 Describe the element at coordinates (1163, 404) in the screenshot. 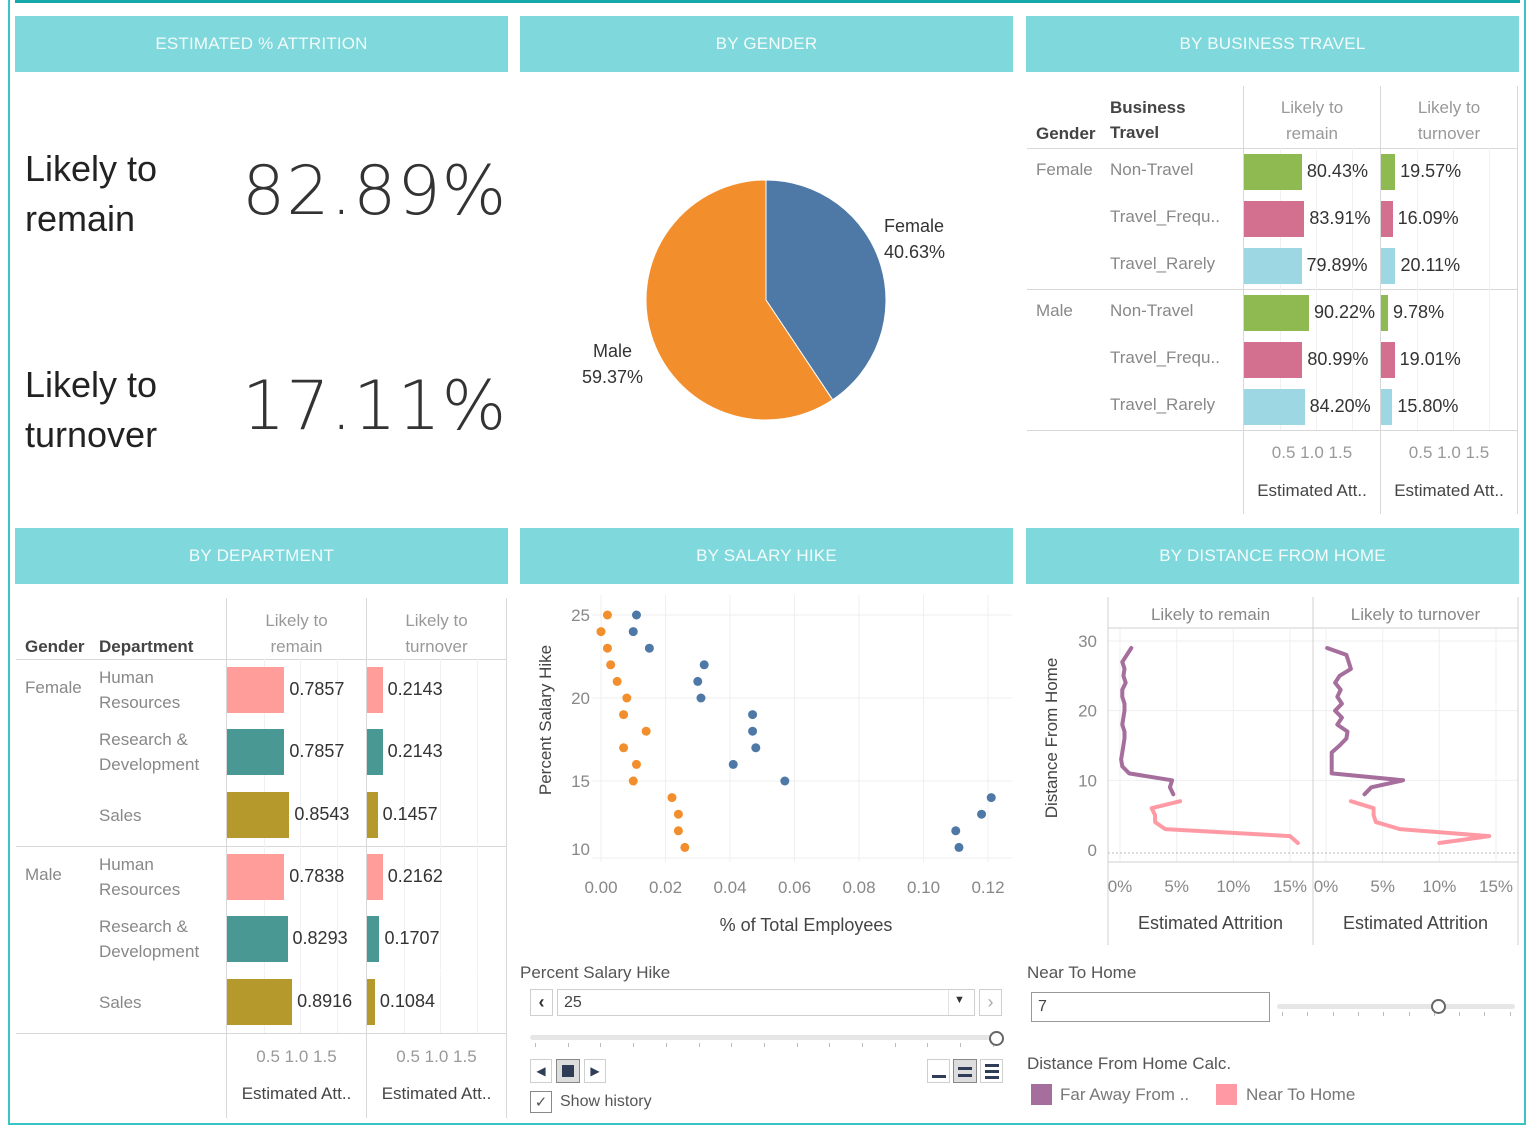

I see `row-category-label: Travel_Rarely` at that location.